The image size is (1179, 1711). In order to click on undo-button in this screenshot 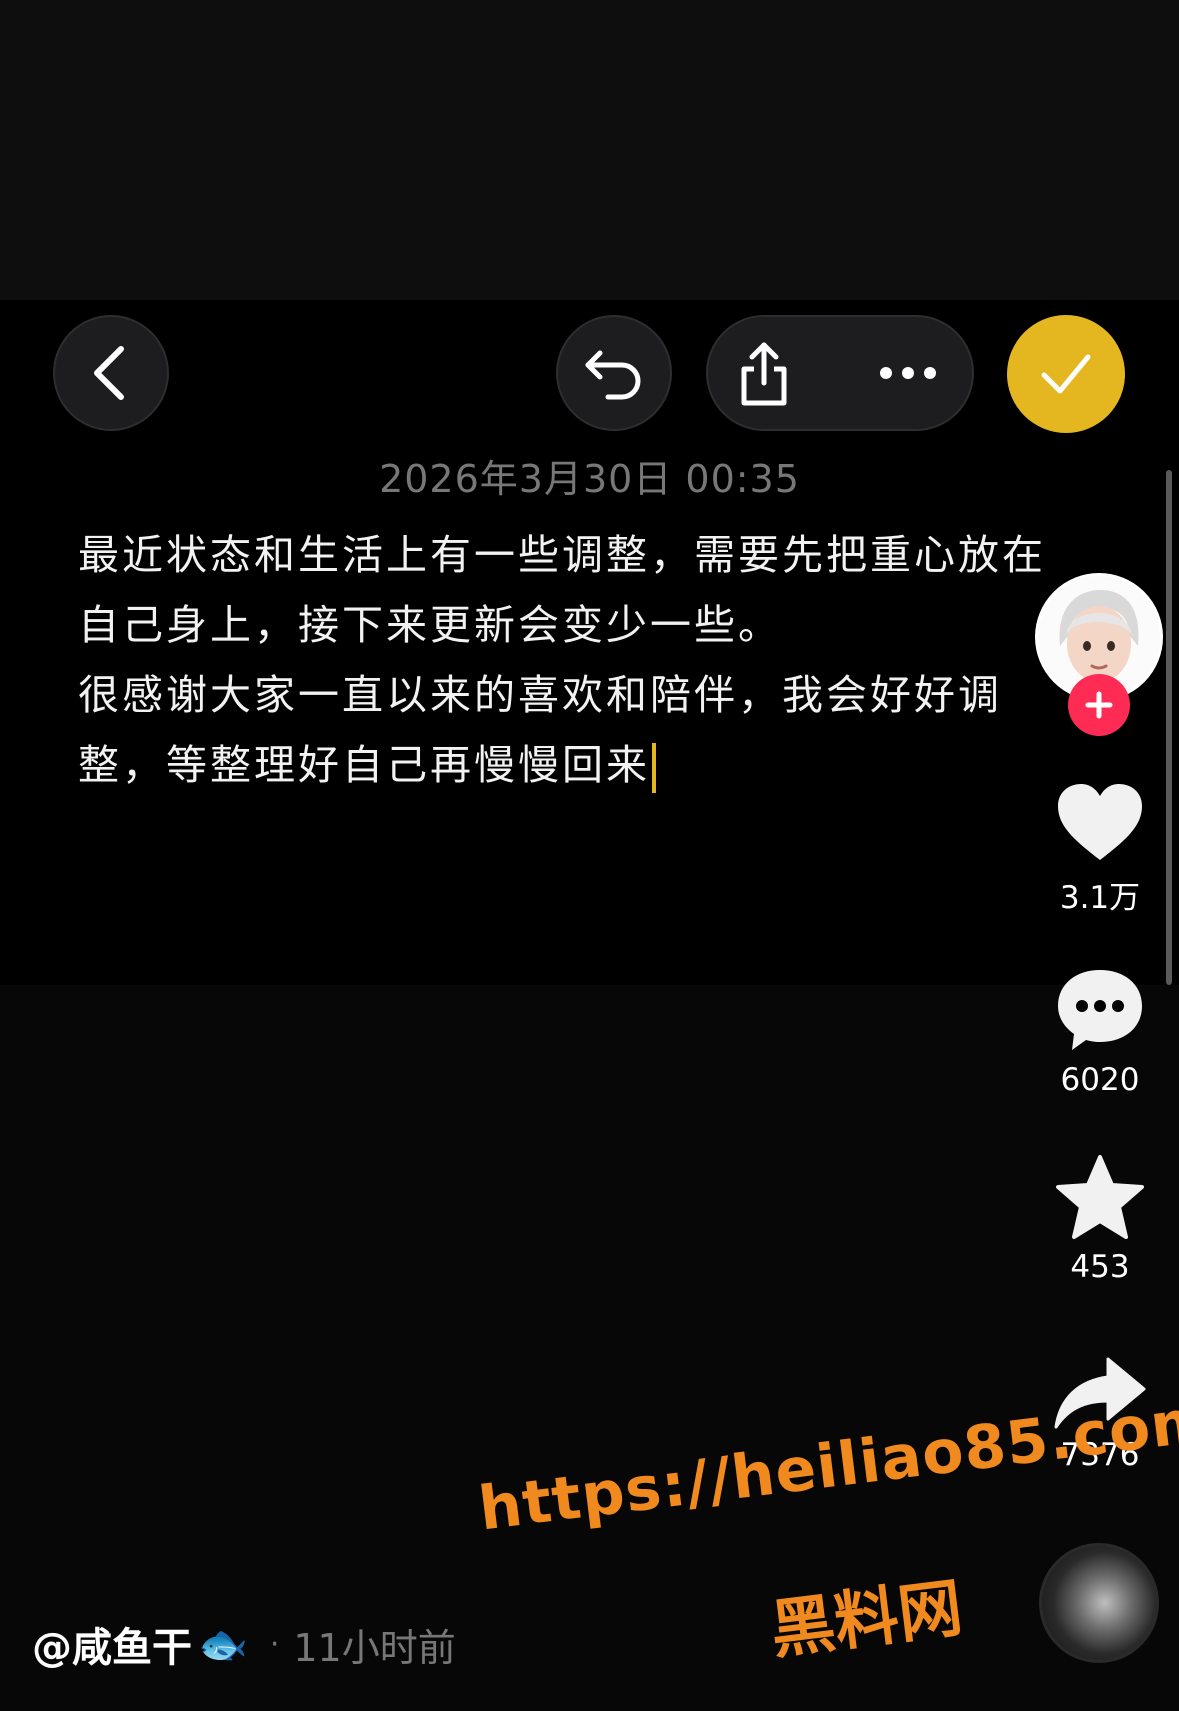, I will do `click(614, 373)`.